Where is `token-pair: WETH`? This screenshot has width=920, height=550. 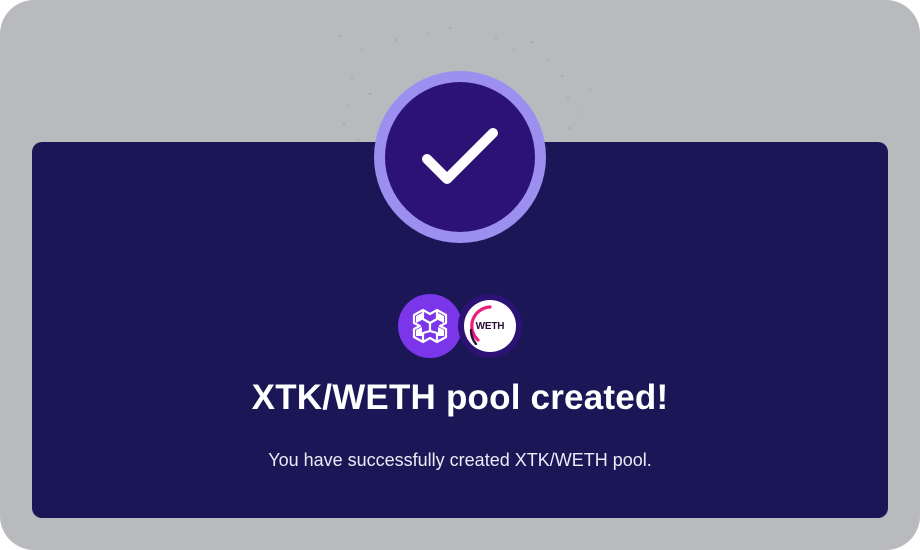
token-pair: WETH is located at coordinates (462, 326).